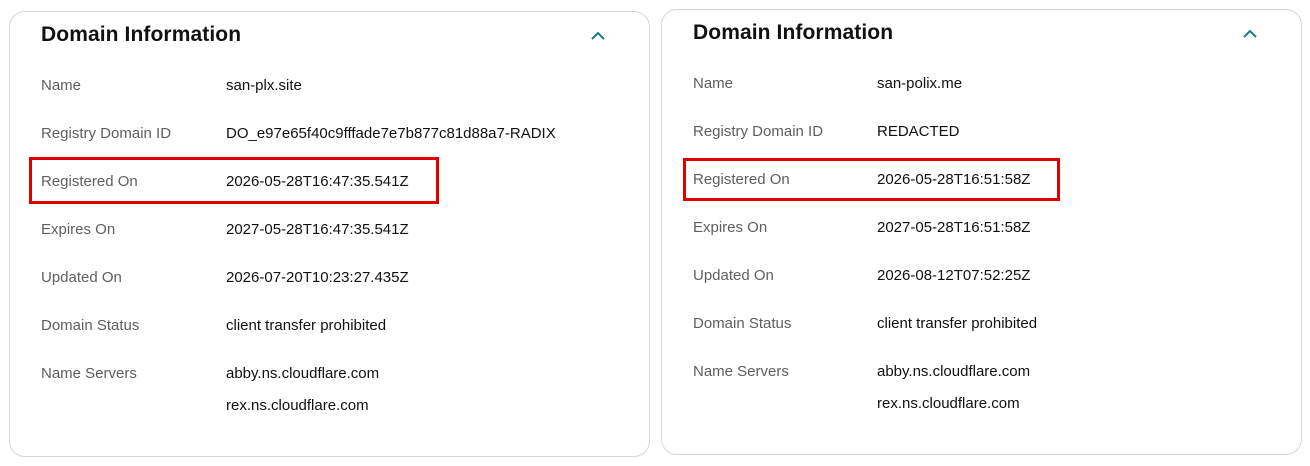 Image resolution: width=1310 pixels, height=466 pixels. What do you see at coordinates (264, 85) in the screenshot?
I see `name-value: san-plx.site` at bounding box center [264, 85].